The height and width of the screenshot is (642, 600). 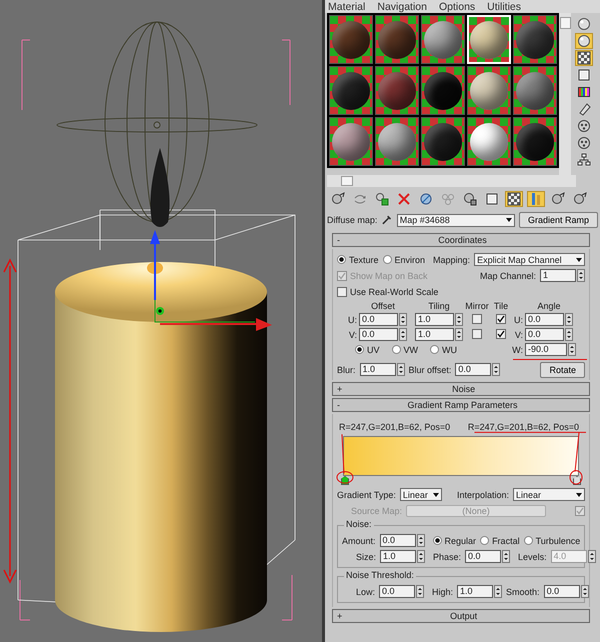 What do you see at coordinates (461, 456) in the screenshot?
I see `gradient-ramp` at bounding box center [461, 456].